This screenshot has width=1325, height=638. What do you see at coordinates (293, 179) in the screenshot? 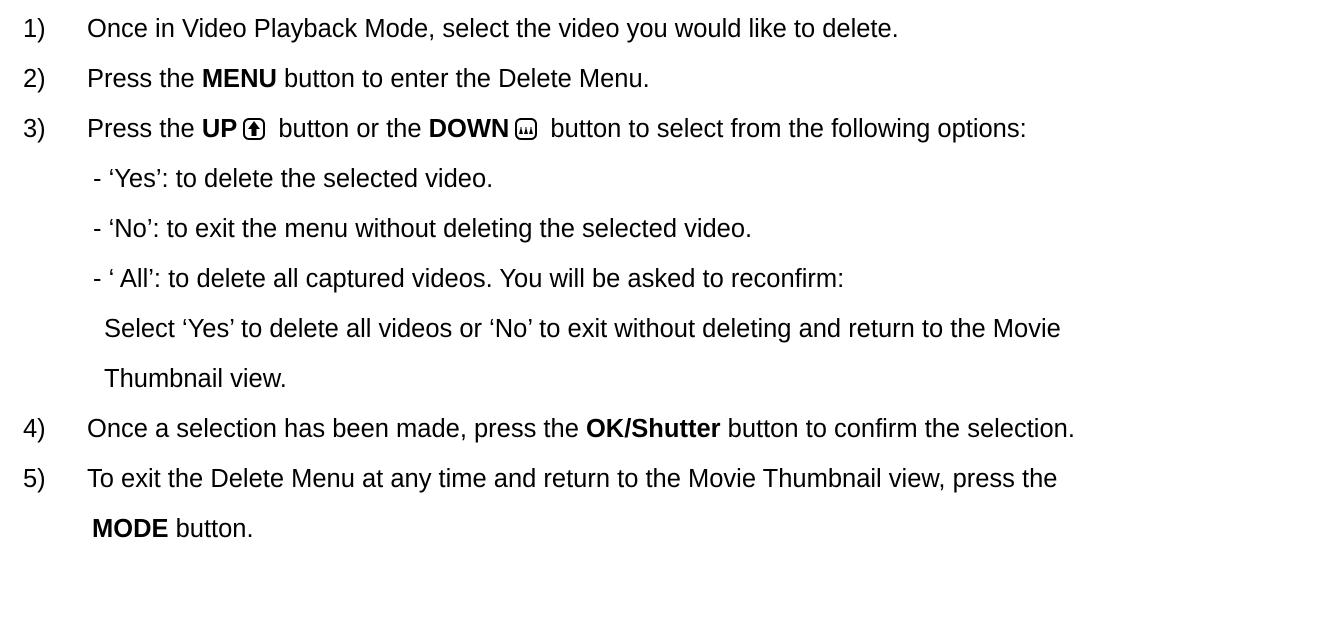
I see `option-text: - ‘Yes’: to delete the selected video.` at bounding box center [293, 179].